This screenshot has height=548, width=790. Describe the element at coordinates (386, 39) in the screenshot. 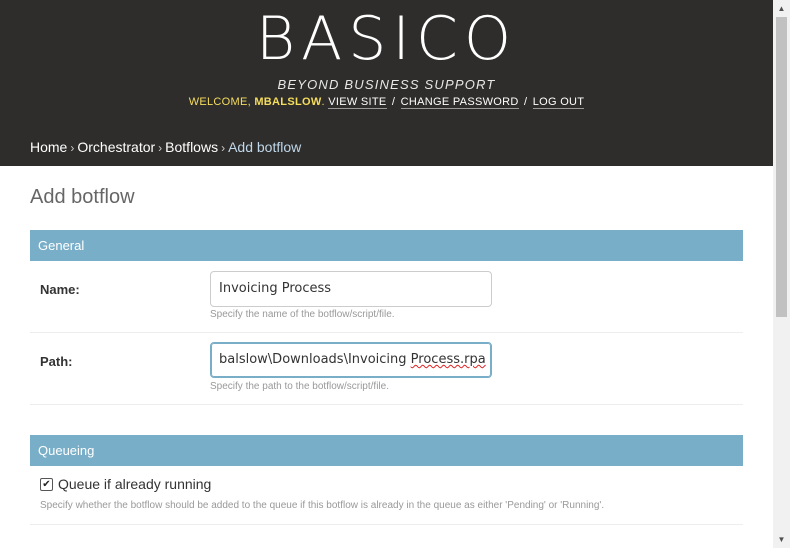

I see `basico-logo: BASICO` at that location.